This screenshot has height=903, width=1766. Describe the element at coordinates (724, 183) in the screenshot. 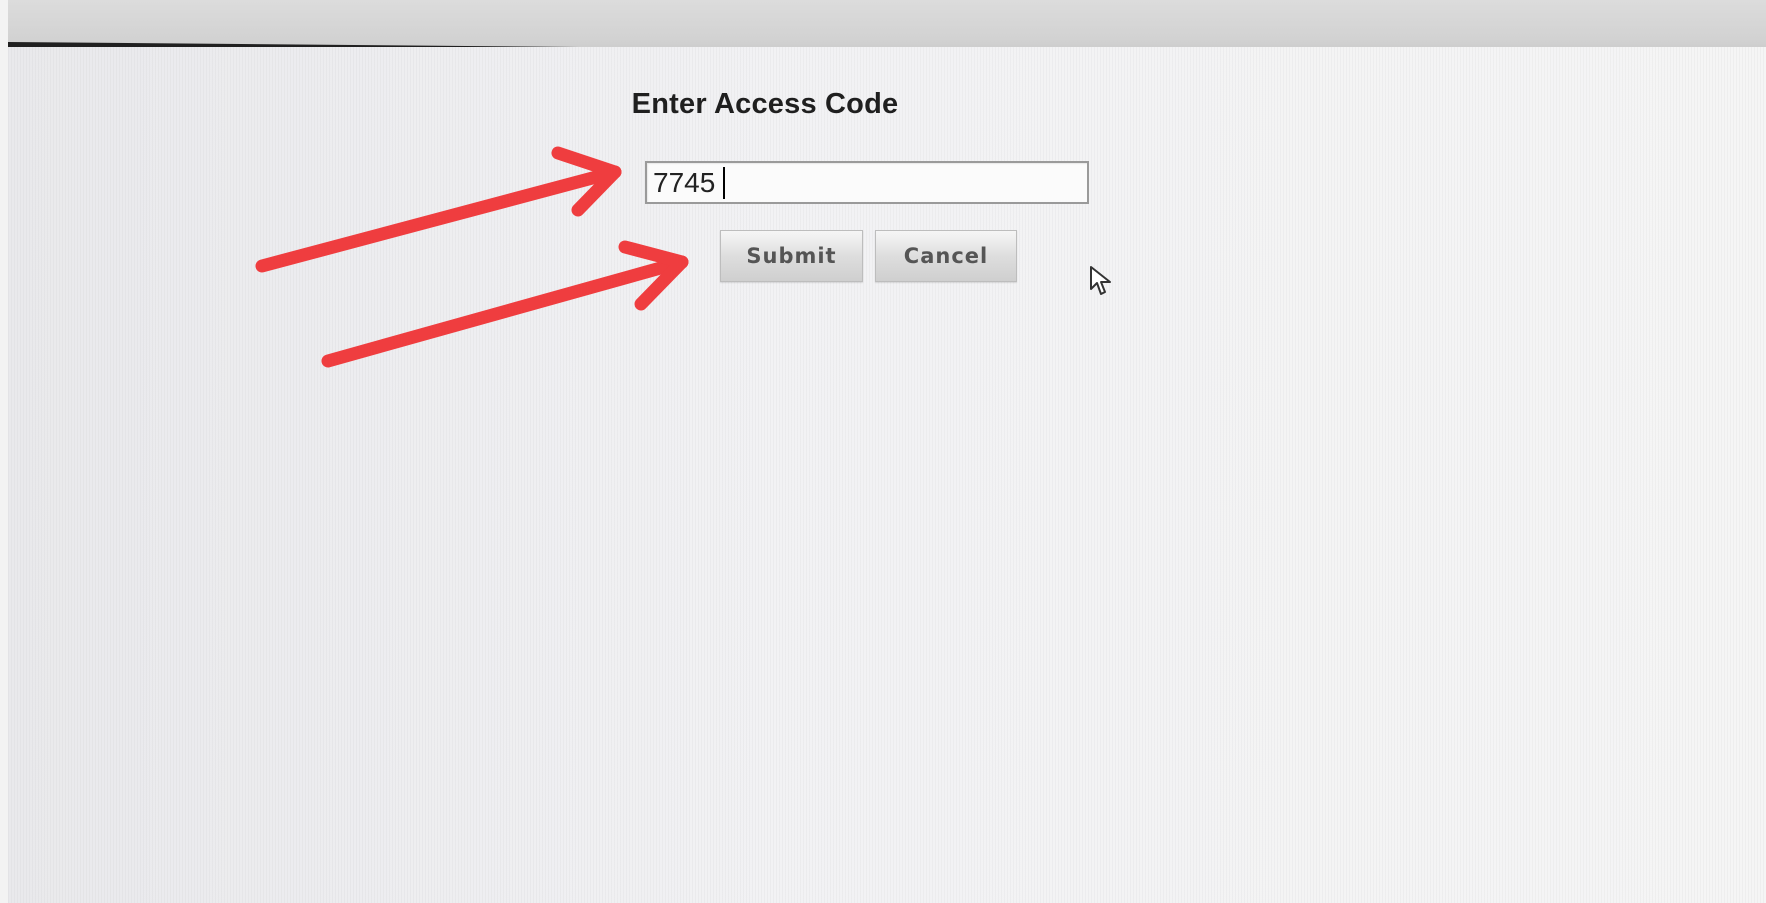

I see `text-cursor` at that location.